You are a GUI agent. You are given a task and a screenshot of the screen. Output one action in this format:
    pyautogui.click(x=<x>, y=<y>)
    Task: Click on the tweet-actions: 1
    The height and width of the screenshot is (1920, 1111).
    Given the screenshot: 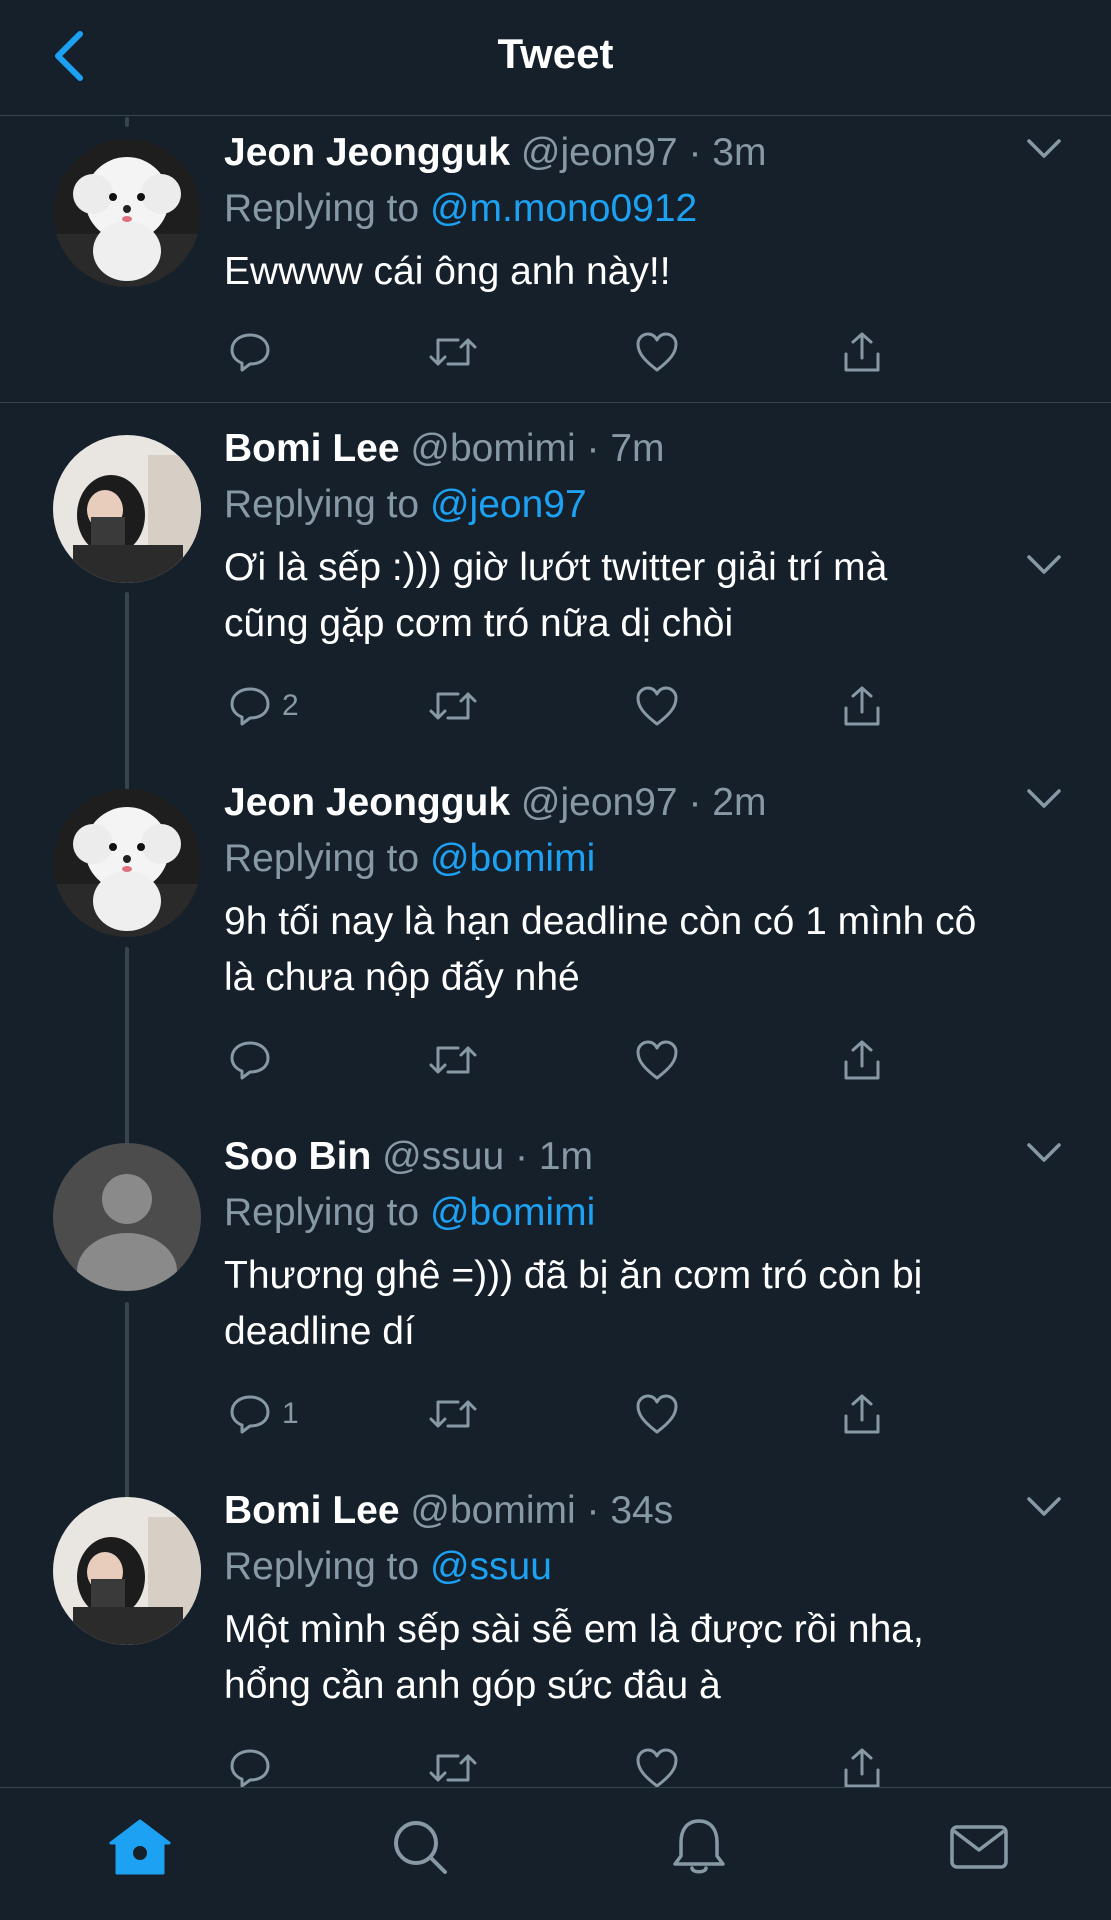 What is the action you would take?
    pyautogui.click(x=574, y=1414)
    